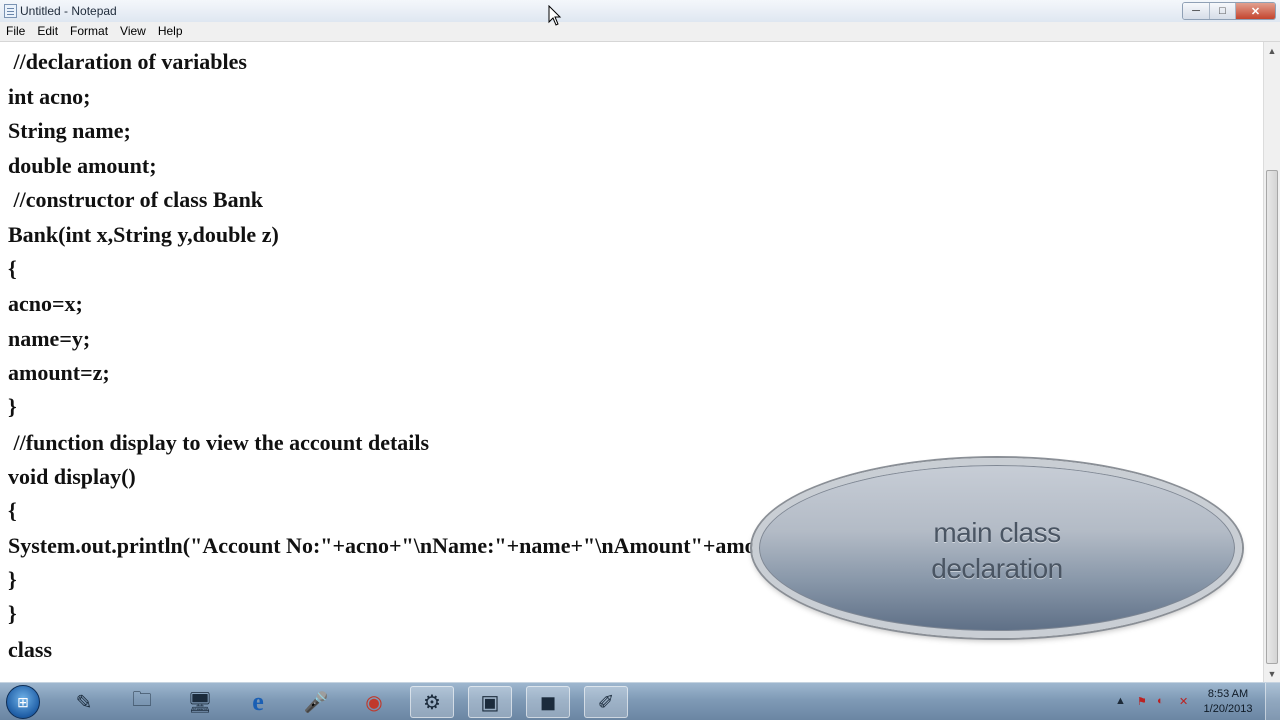 Image resolution: width=1280 pixels, height=721 pixels. What do you see at coordinates (1272, 702) in the screenshot?
I see `show-desktop-button` at bounding box center [1272, 702].